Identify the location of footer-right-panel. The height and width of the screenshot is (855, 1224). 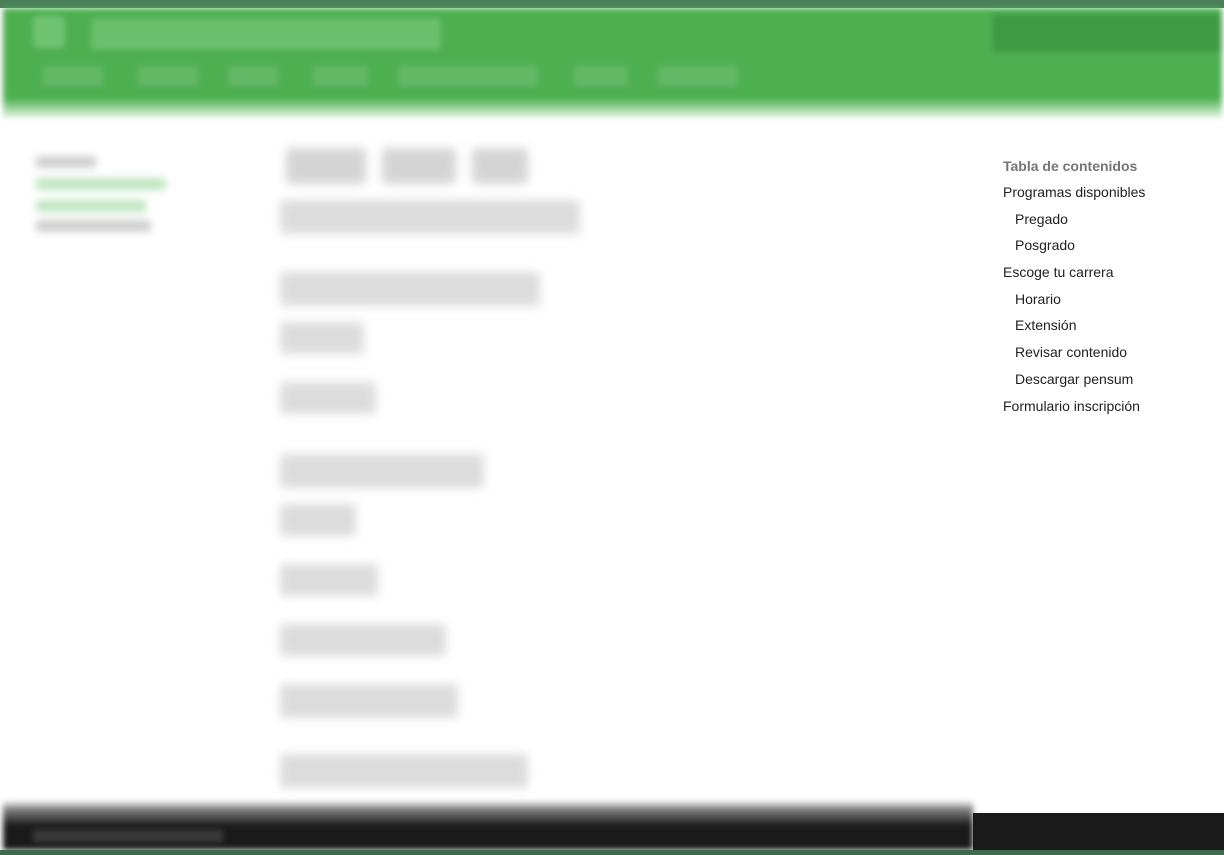
(1098, 831).